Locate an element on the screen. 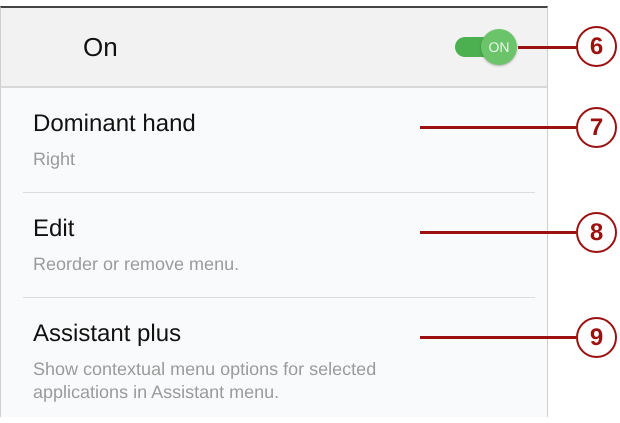  callout-number: 9 is located at coordinates (597, 338).